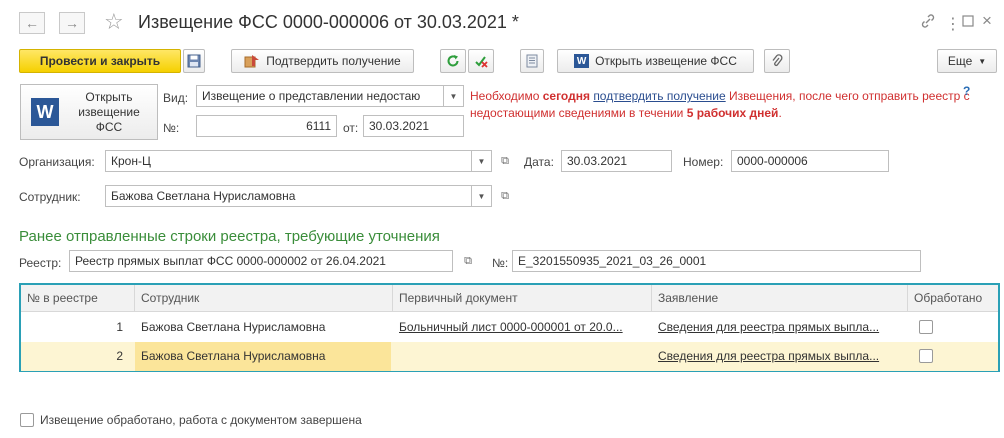  I want to click on open-notice-fss-label: Открыть извещение ФСС, so click(666, 61).